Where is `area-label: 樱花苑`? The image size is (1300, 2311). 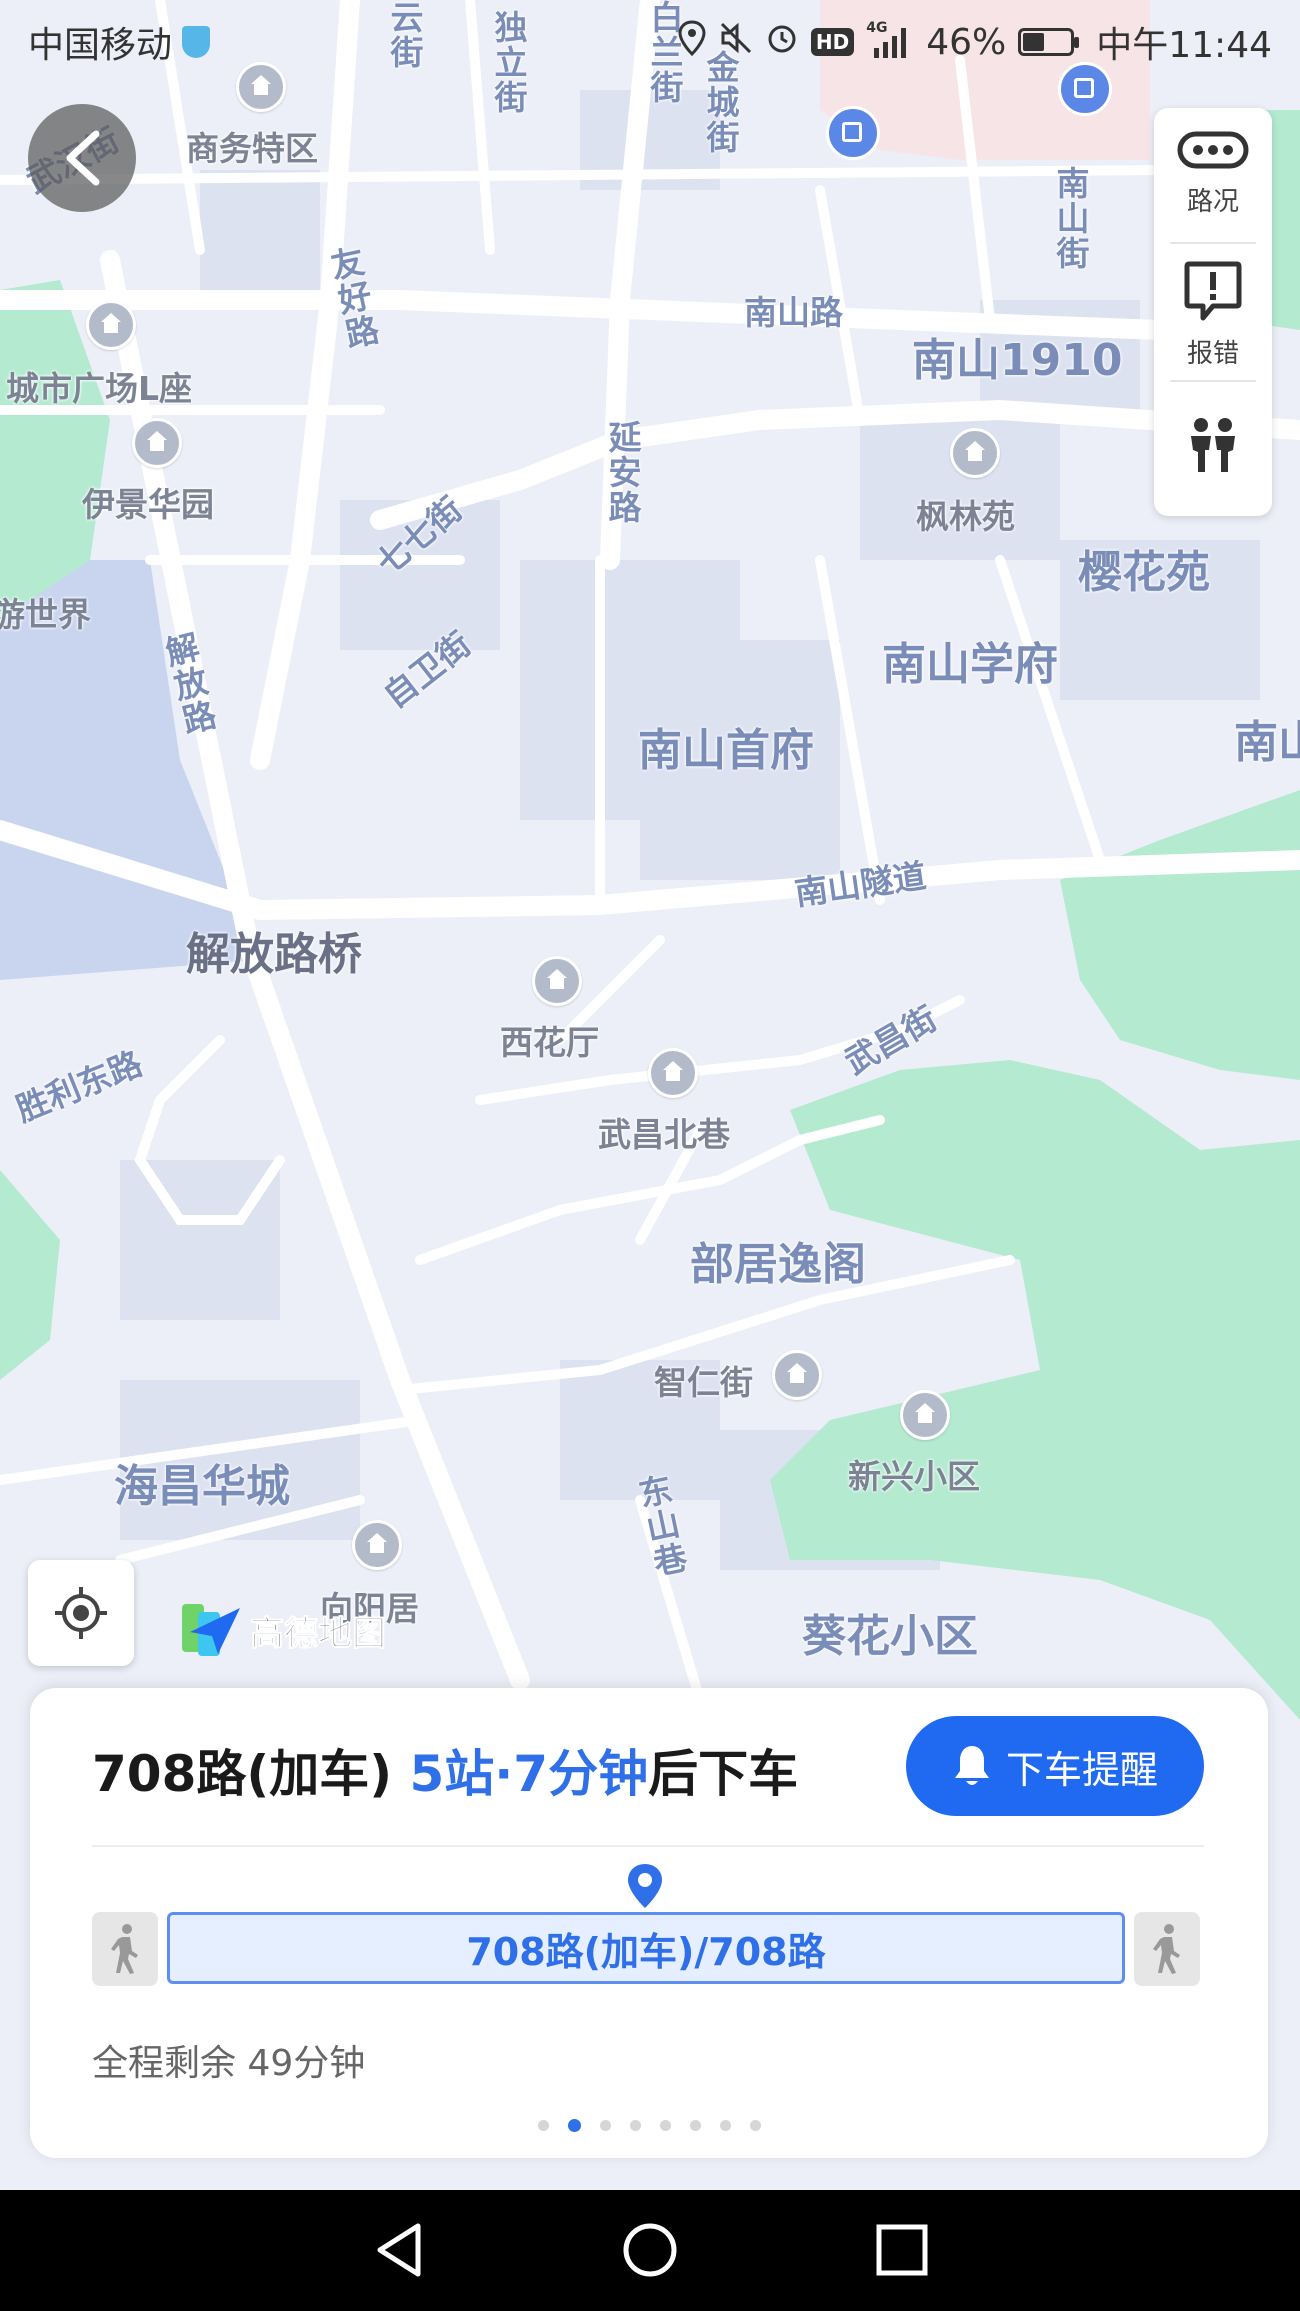
area-label: 樱花苑 is located at coordinates (1144, 572).